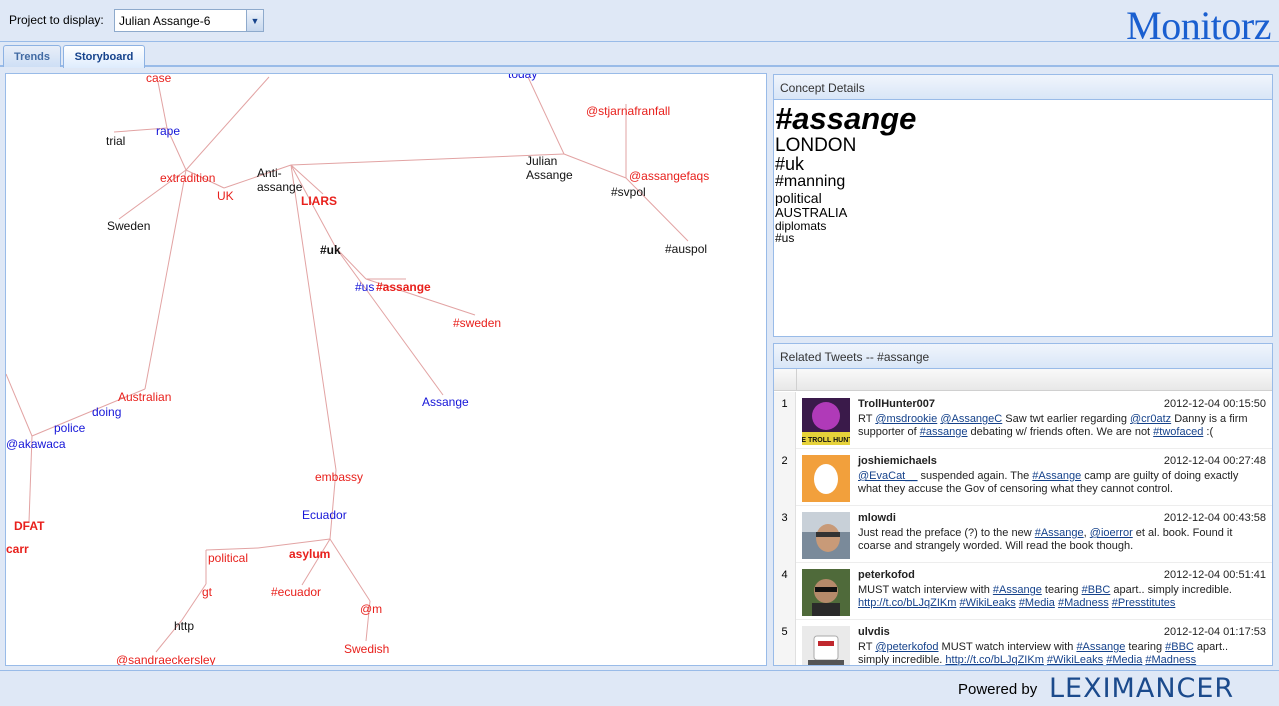 This screenshot has width=1279, height=706. I want to click on concept-node: #assange, so click(403, 287).